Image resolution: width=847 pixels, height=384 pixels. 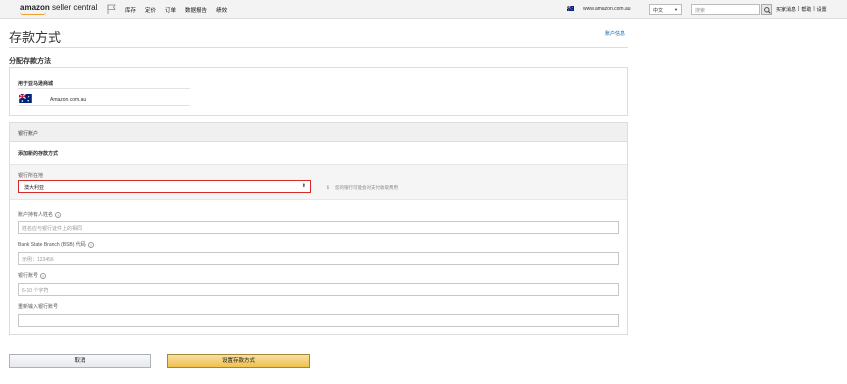 I want to click on main-nav: 库存 定价 订单 数据报告 绩效, so click(x=176, y=10).